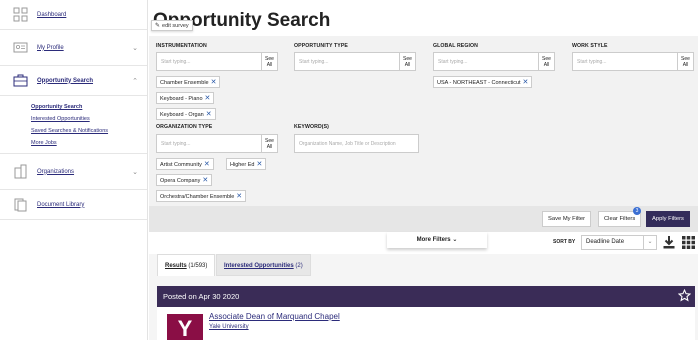 This screenshot has width=698, height=340. I want to click on instrumentation-input: Start typing... See All, so click(217, 61).